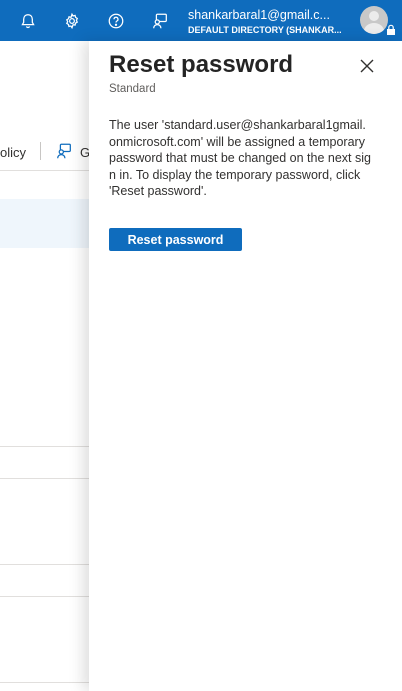  Describe the element at coordinates (132, 89) in the screenshot. I see `panel-subtitle: Standard` at that location.